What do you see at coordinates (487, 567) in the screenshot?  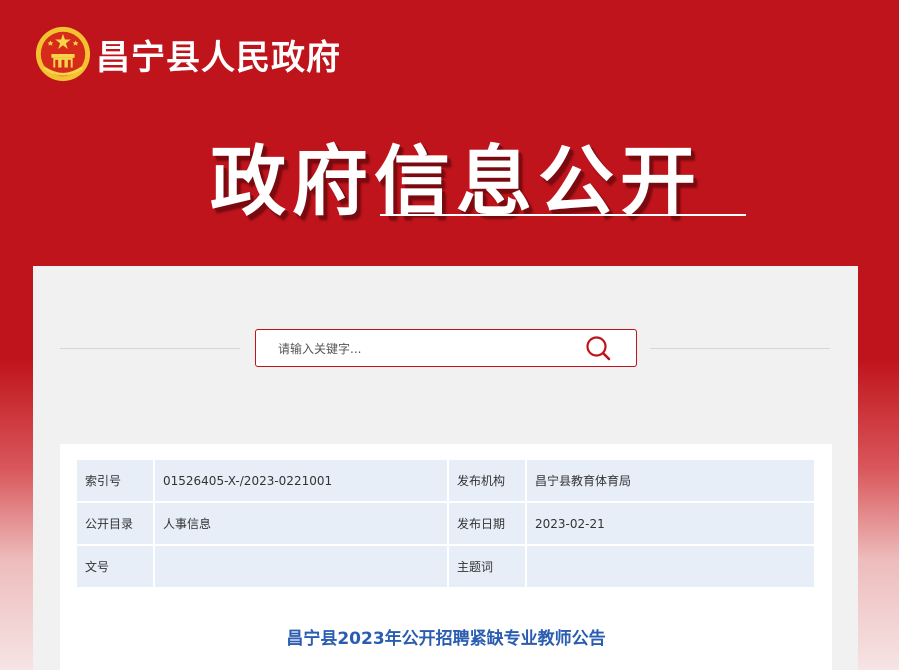 I see `meta-key: 主题词` at bounding box center [487, 567].